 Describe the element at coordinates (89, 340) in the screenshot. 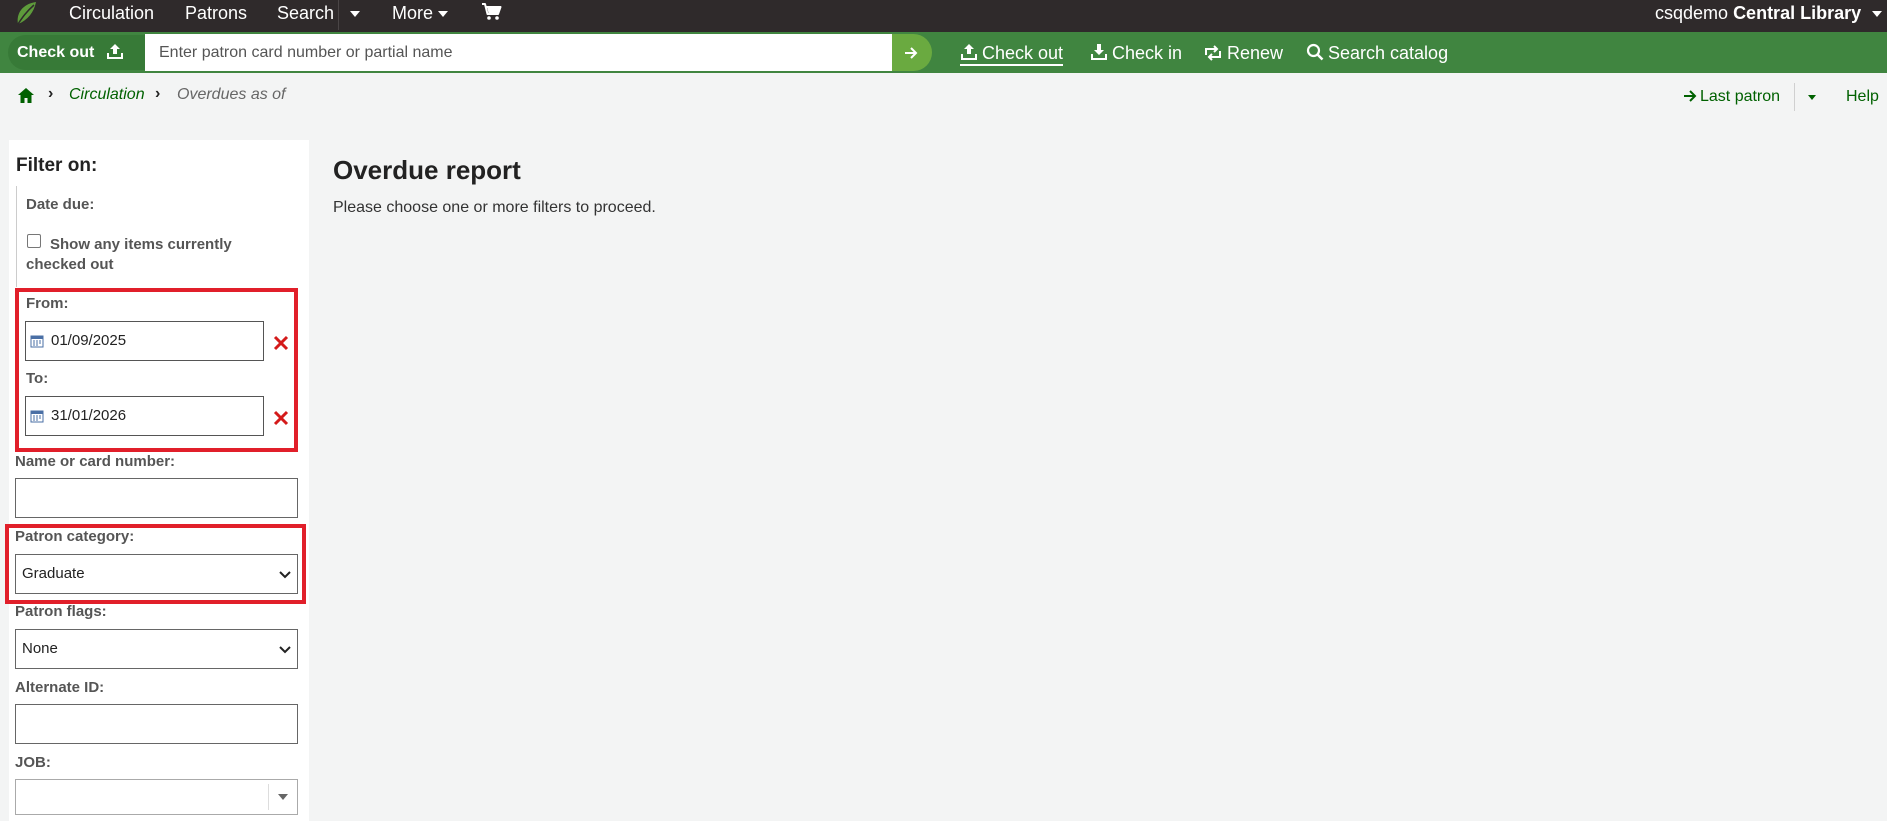

I see `from-date-value: 01/09/2025` at that location.